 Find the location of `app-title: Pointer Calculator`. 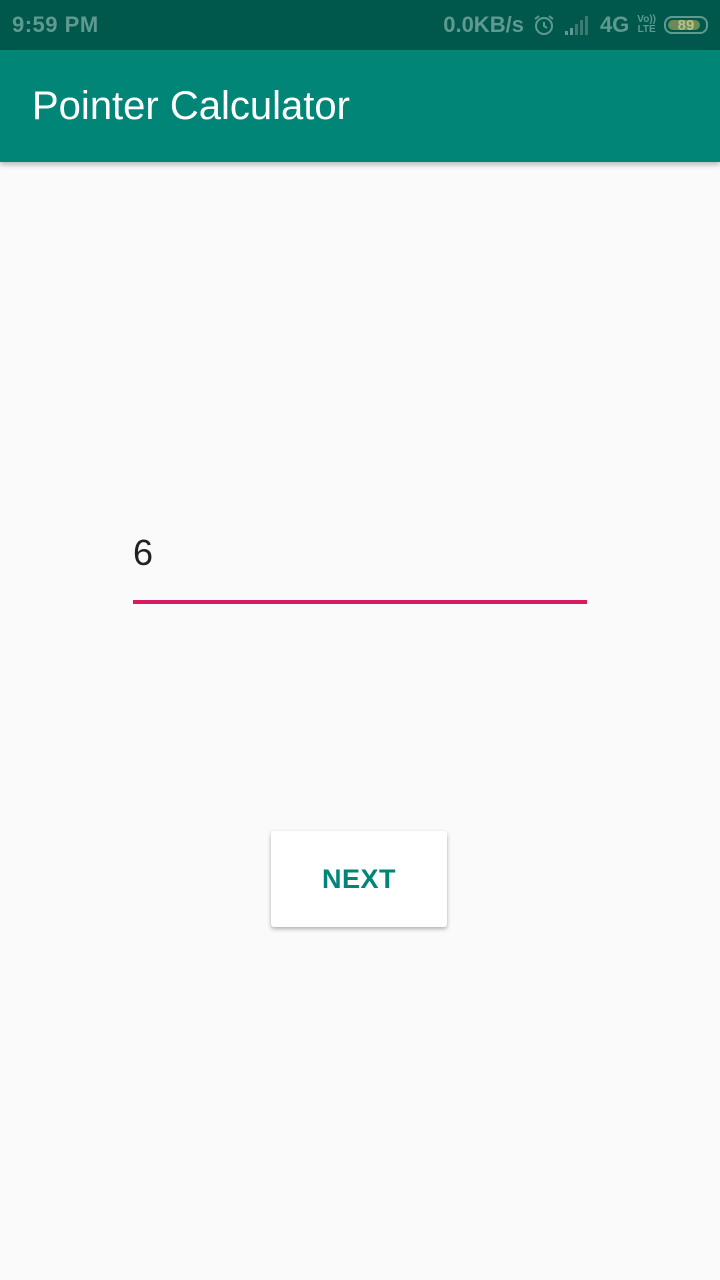

app-title: Pointer Calculator is located at coordinates (191, 106).